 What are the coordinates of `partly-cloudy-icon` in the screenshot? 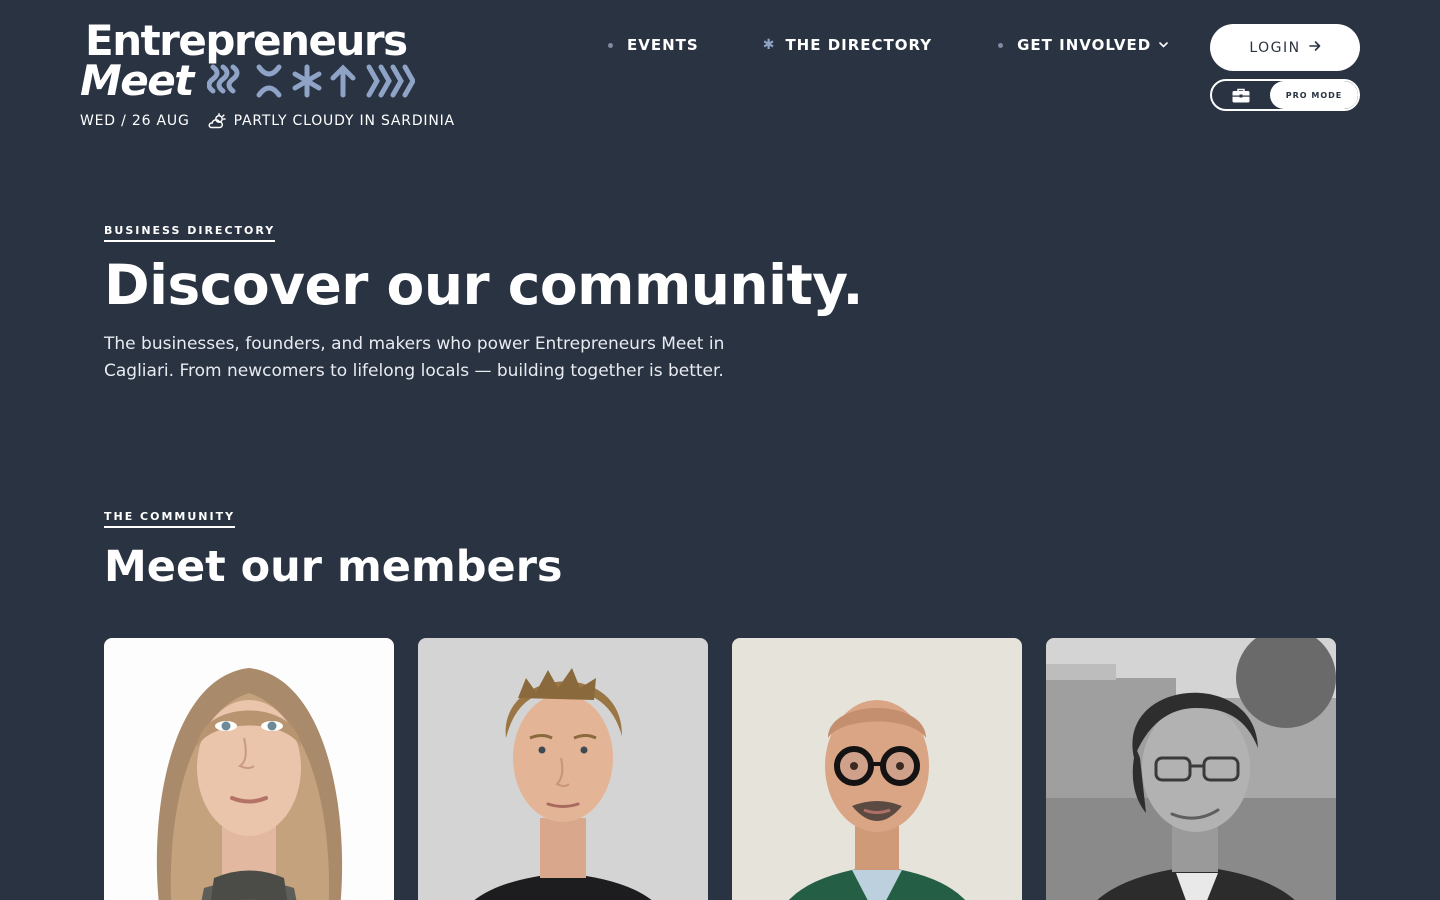 It's located at (217, 121).